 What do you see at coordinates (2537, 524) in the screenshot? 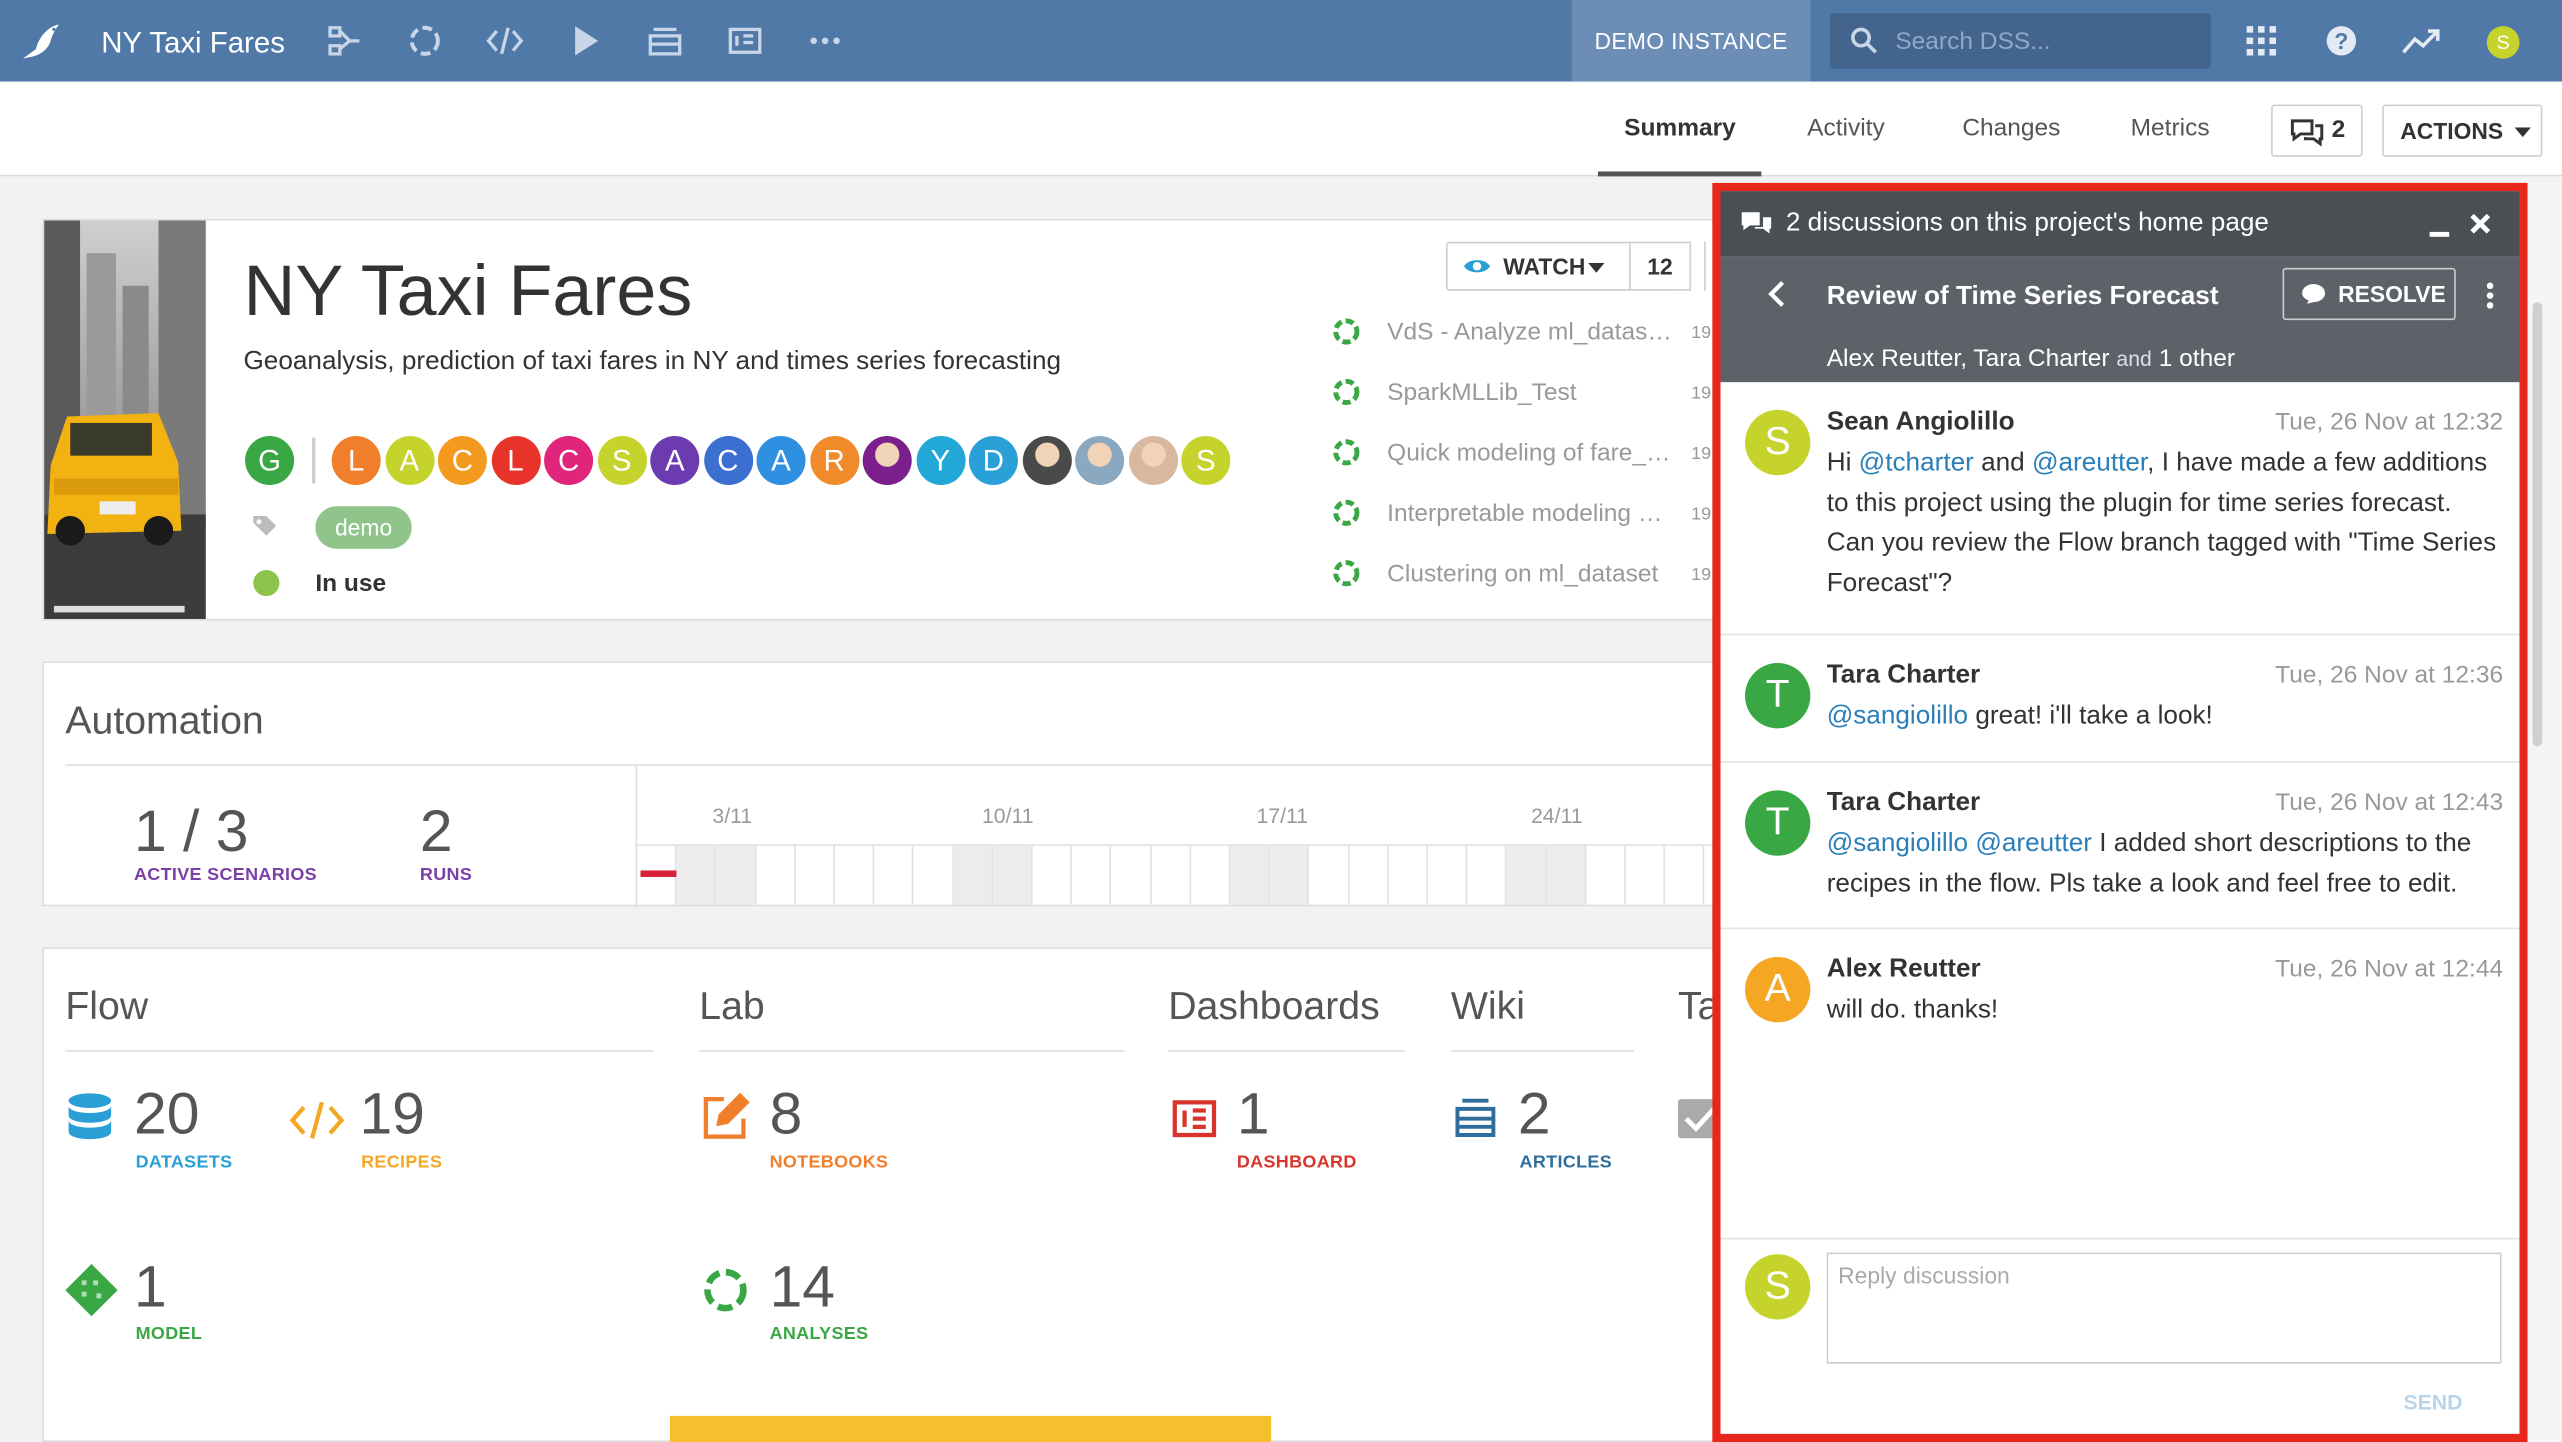
I see `page-scrollbar-thumb` at bounding box center [2537, 524].